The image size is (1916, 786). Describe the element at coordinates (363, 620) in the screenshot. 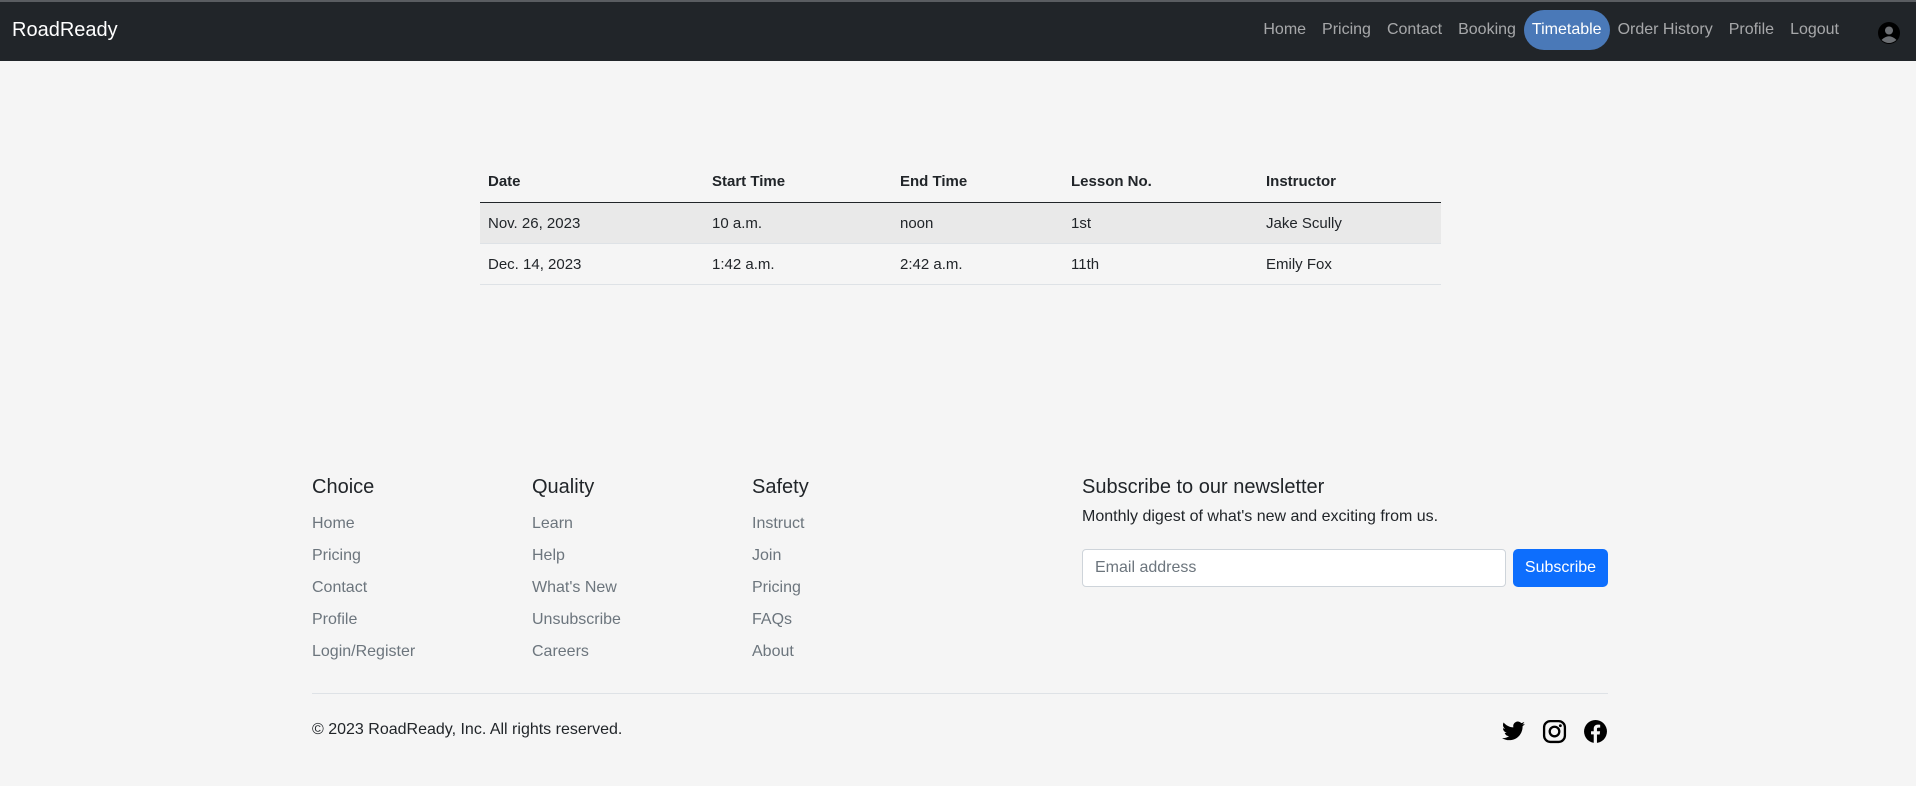

I see `footer-link-profile: Profile` at that location.